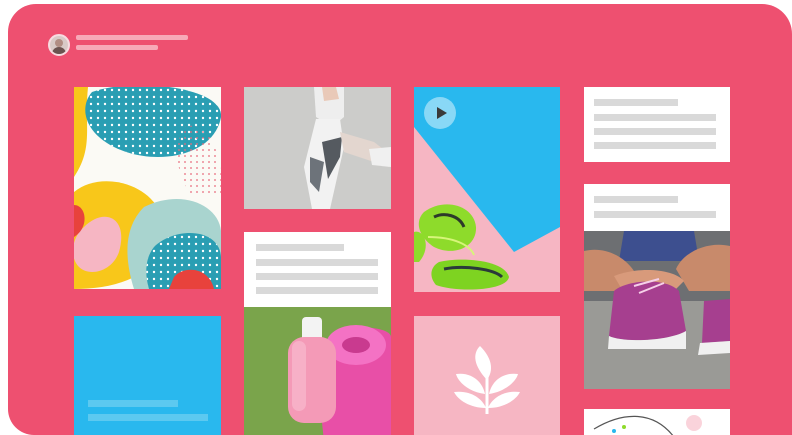  I want to click on leaf-logo-card, so click(487, 375).